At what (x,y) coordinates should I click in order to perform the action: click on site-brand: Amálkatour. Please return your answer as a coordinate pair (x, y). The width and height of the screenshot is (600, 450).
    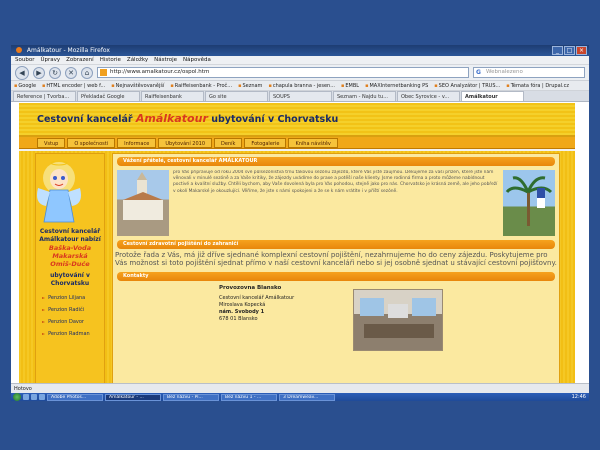
    Looking at the image, I should click on (172, 118).